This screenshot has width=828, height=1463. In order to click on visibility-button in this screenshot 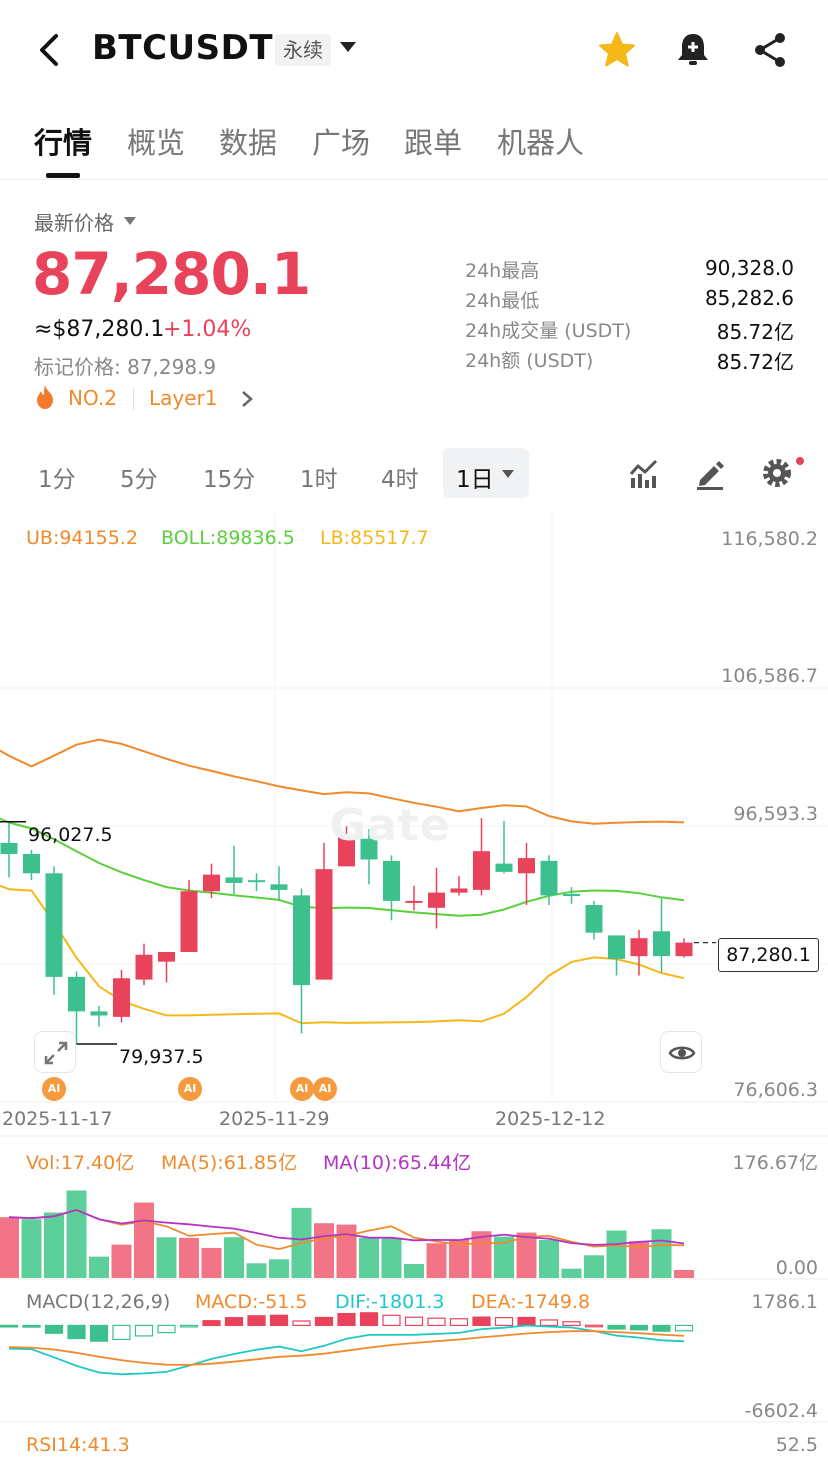, I will do `click(681, 1052)`.